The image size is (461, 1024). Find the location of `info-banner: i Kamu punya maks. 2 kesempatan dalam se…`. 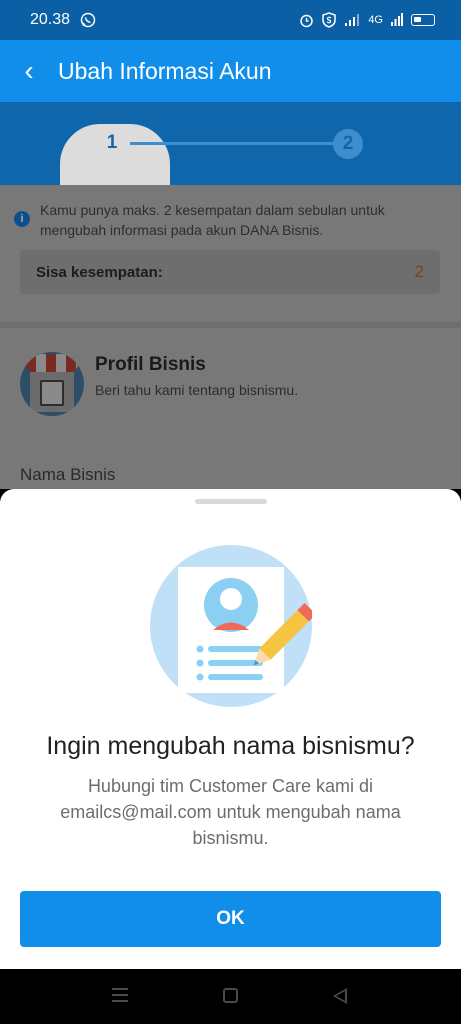

info-banner: i Kamu punya maks. 2 kesempatan dalam se… is located at coordinates (229, 220).